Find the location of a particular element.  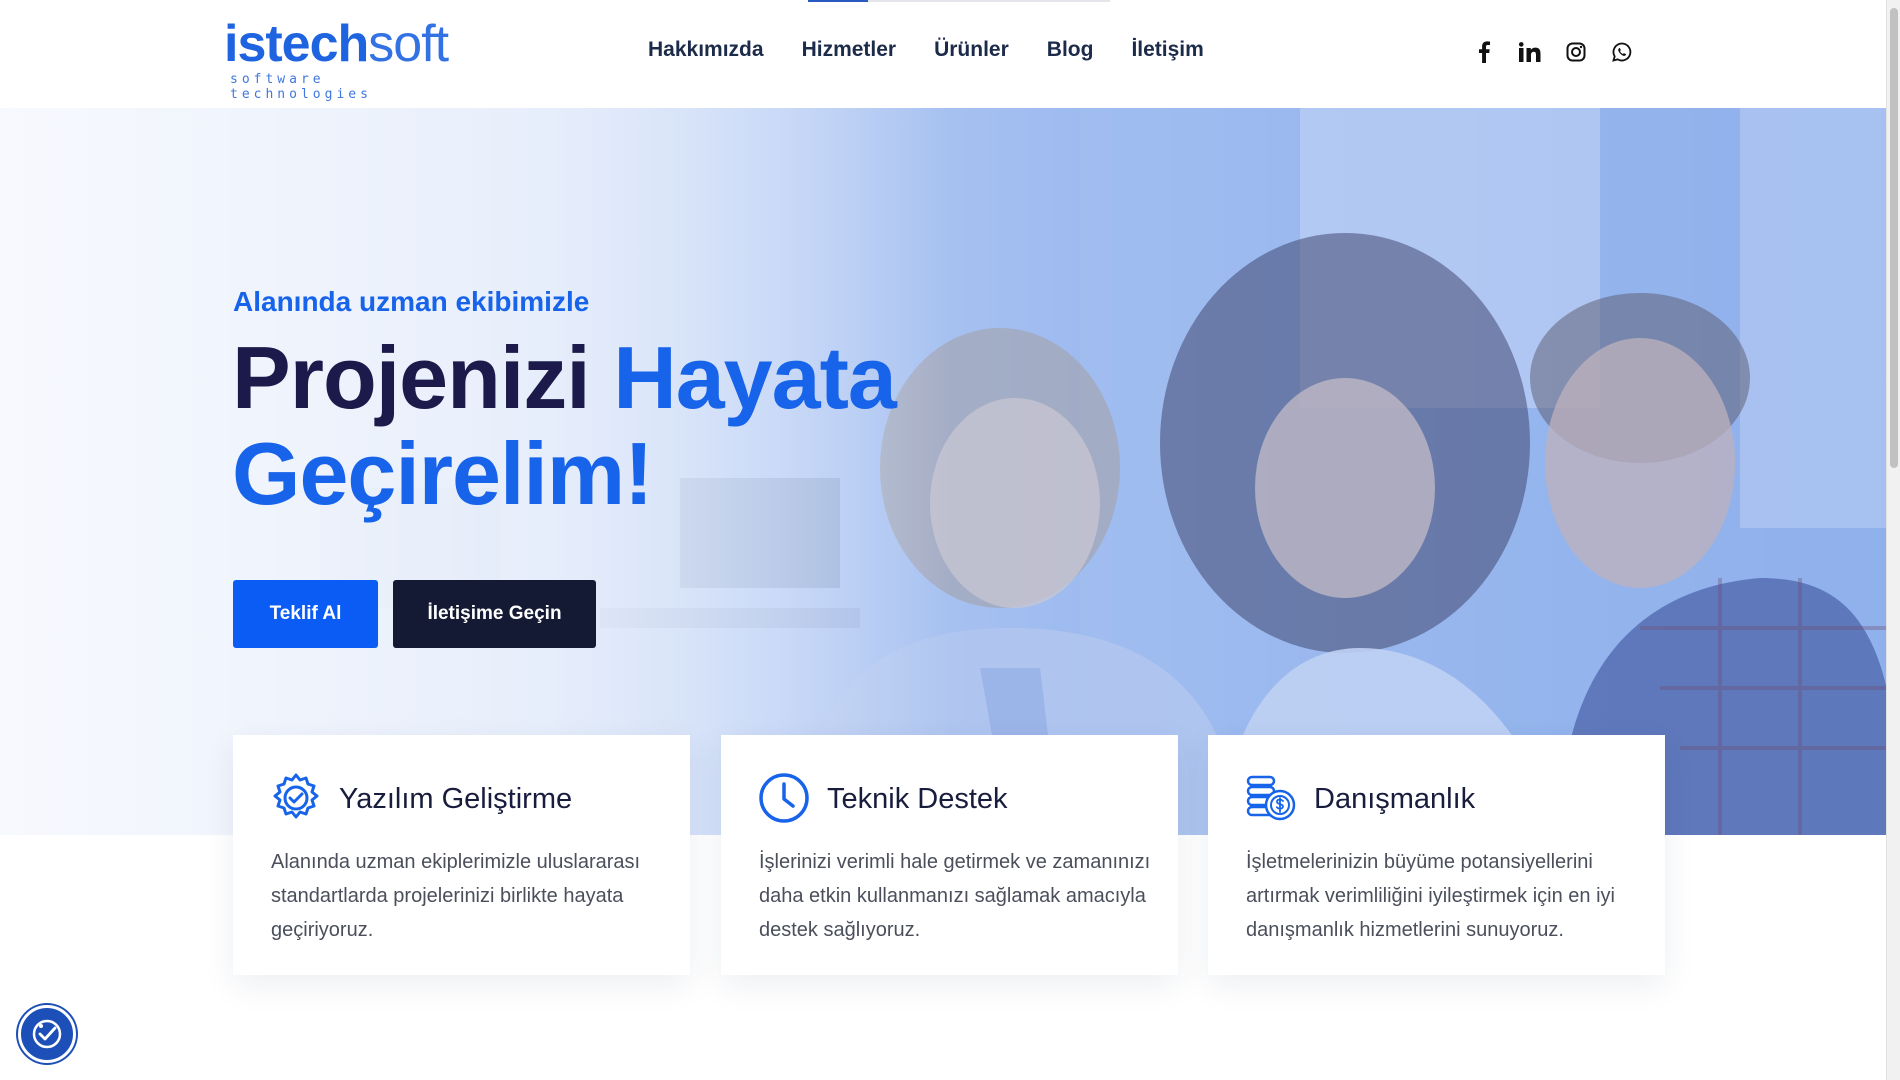

hero-headline: Projenizi Hayata Geçirelim! is located at coordinates (564, 425).